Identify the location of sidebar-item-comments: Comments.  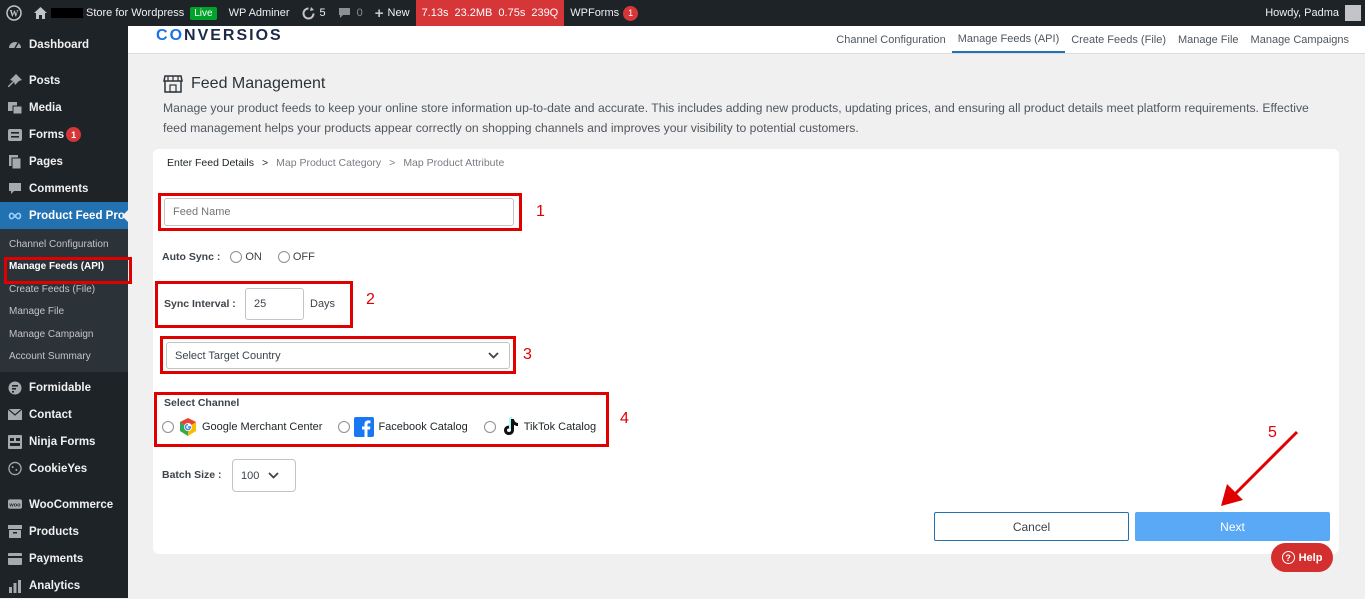
(64, 188).